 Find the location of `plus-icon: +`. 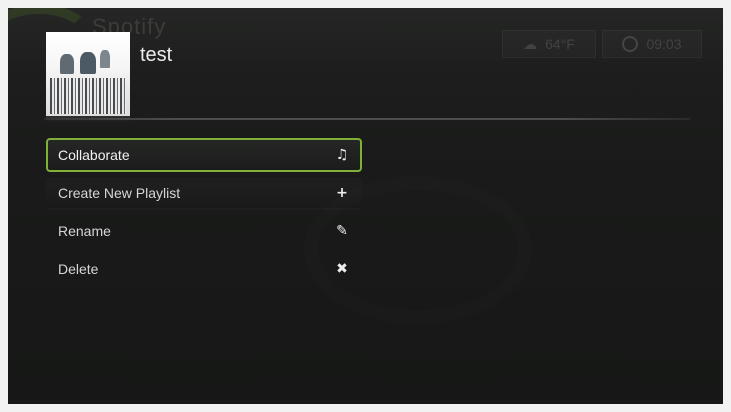

plus-icon: + is located at coordinates (342, 193).